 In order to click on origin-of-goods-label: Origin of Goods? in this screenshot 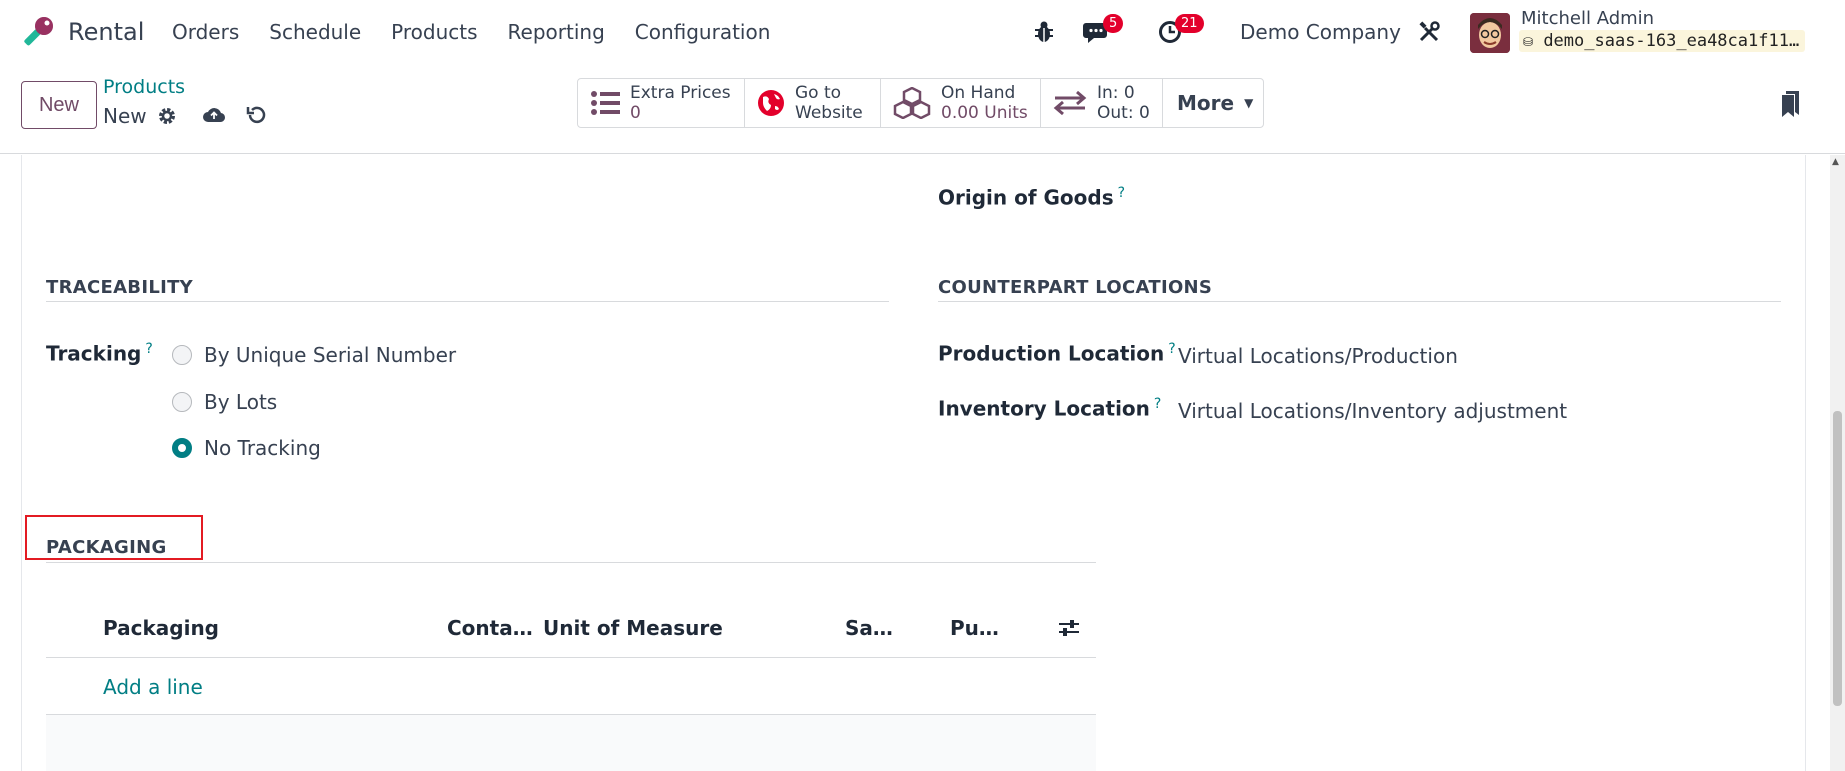, I will do `click(1031, 197)`.